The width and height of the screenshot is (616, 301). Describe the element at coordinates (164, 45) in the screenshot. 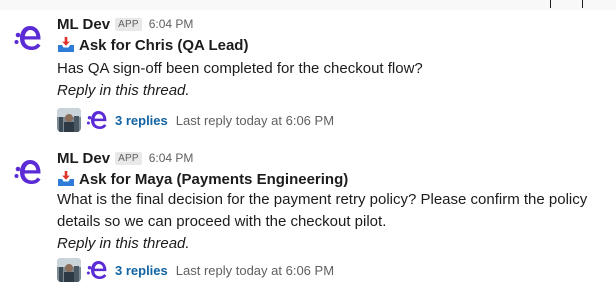

I see `title-text: Ask for Chris (QA Lead)` at that location.